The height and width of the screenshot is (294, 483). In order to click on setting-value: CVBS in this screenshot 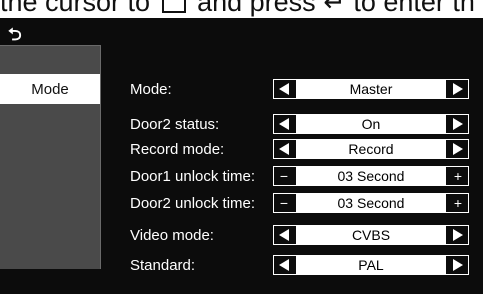, I will do `click(371, 235)`.